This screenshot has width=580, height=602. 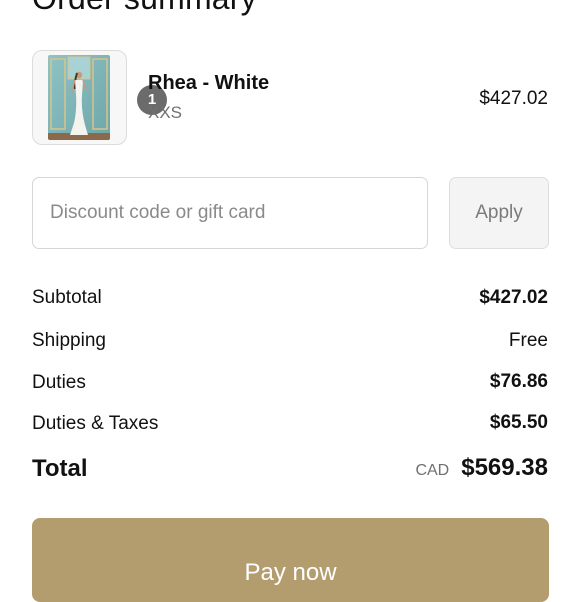 I want to click on shipping-value: Free, so click(x=528, y=340).